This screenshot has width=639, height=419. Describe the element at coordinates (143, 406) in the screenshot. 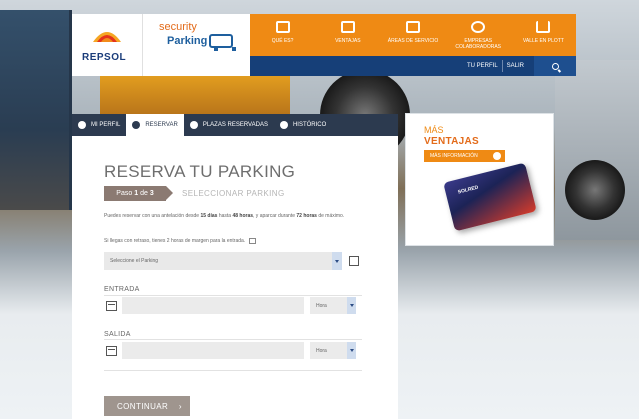

I see `continue-label: CONTINUAR` at that location.